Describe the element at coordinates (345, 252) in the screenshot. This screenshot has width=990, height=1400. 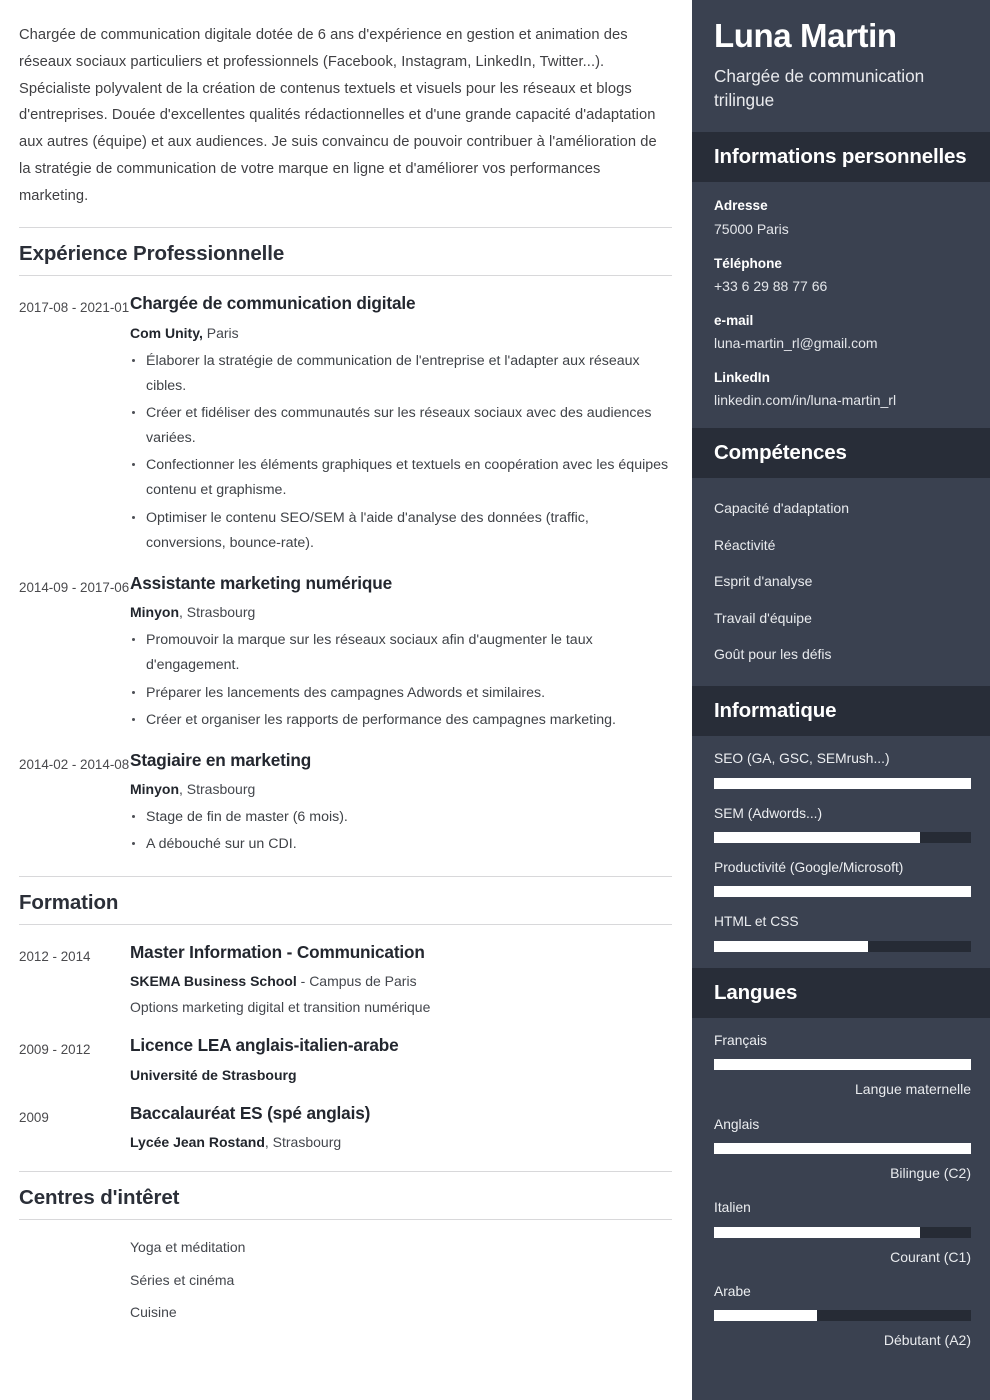
I see `experience-section-title: Expérience Professionnelle` at that location.